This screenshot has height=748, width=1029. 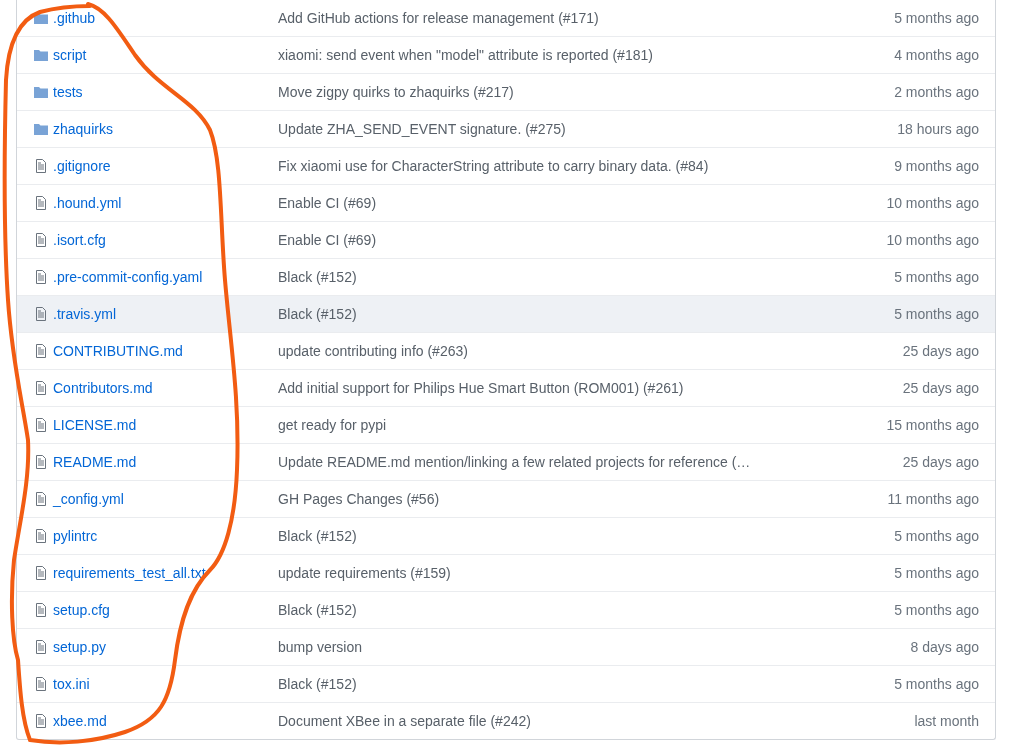 I want to click on file-row: .travis.yml Black (#152) 5 months ago, so click(x=506, y=314).